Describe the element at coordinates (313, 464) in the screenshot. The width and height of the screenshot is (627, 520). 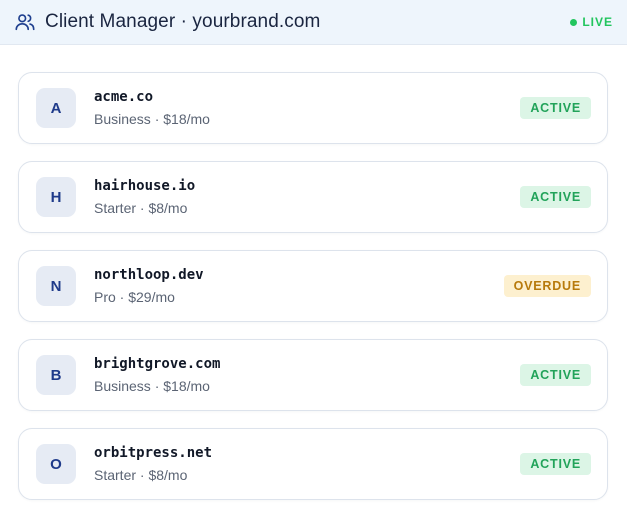
I see `client-card: O orbitpress.net Starter · $8/mo ACTIVE` at that location.